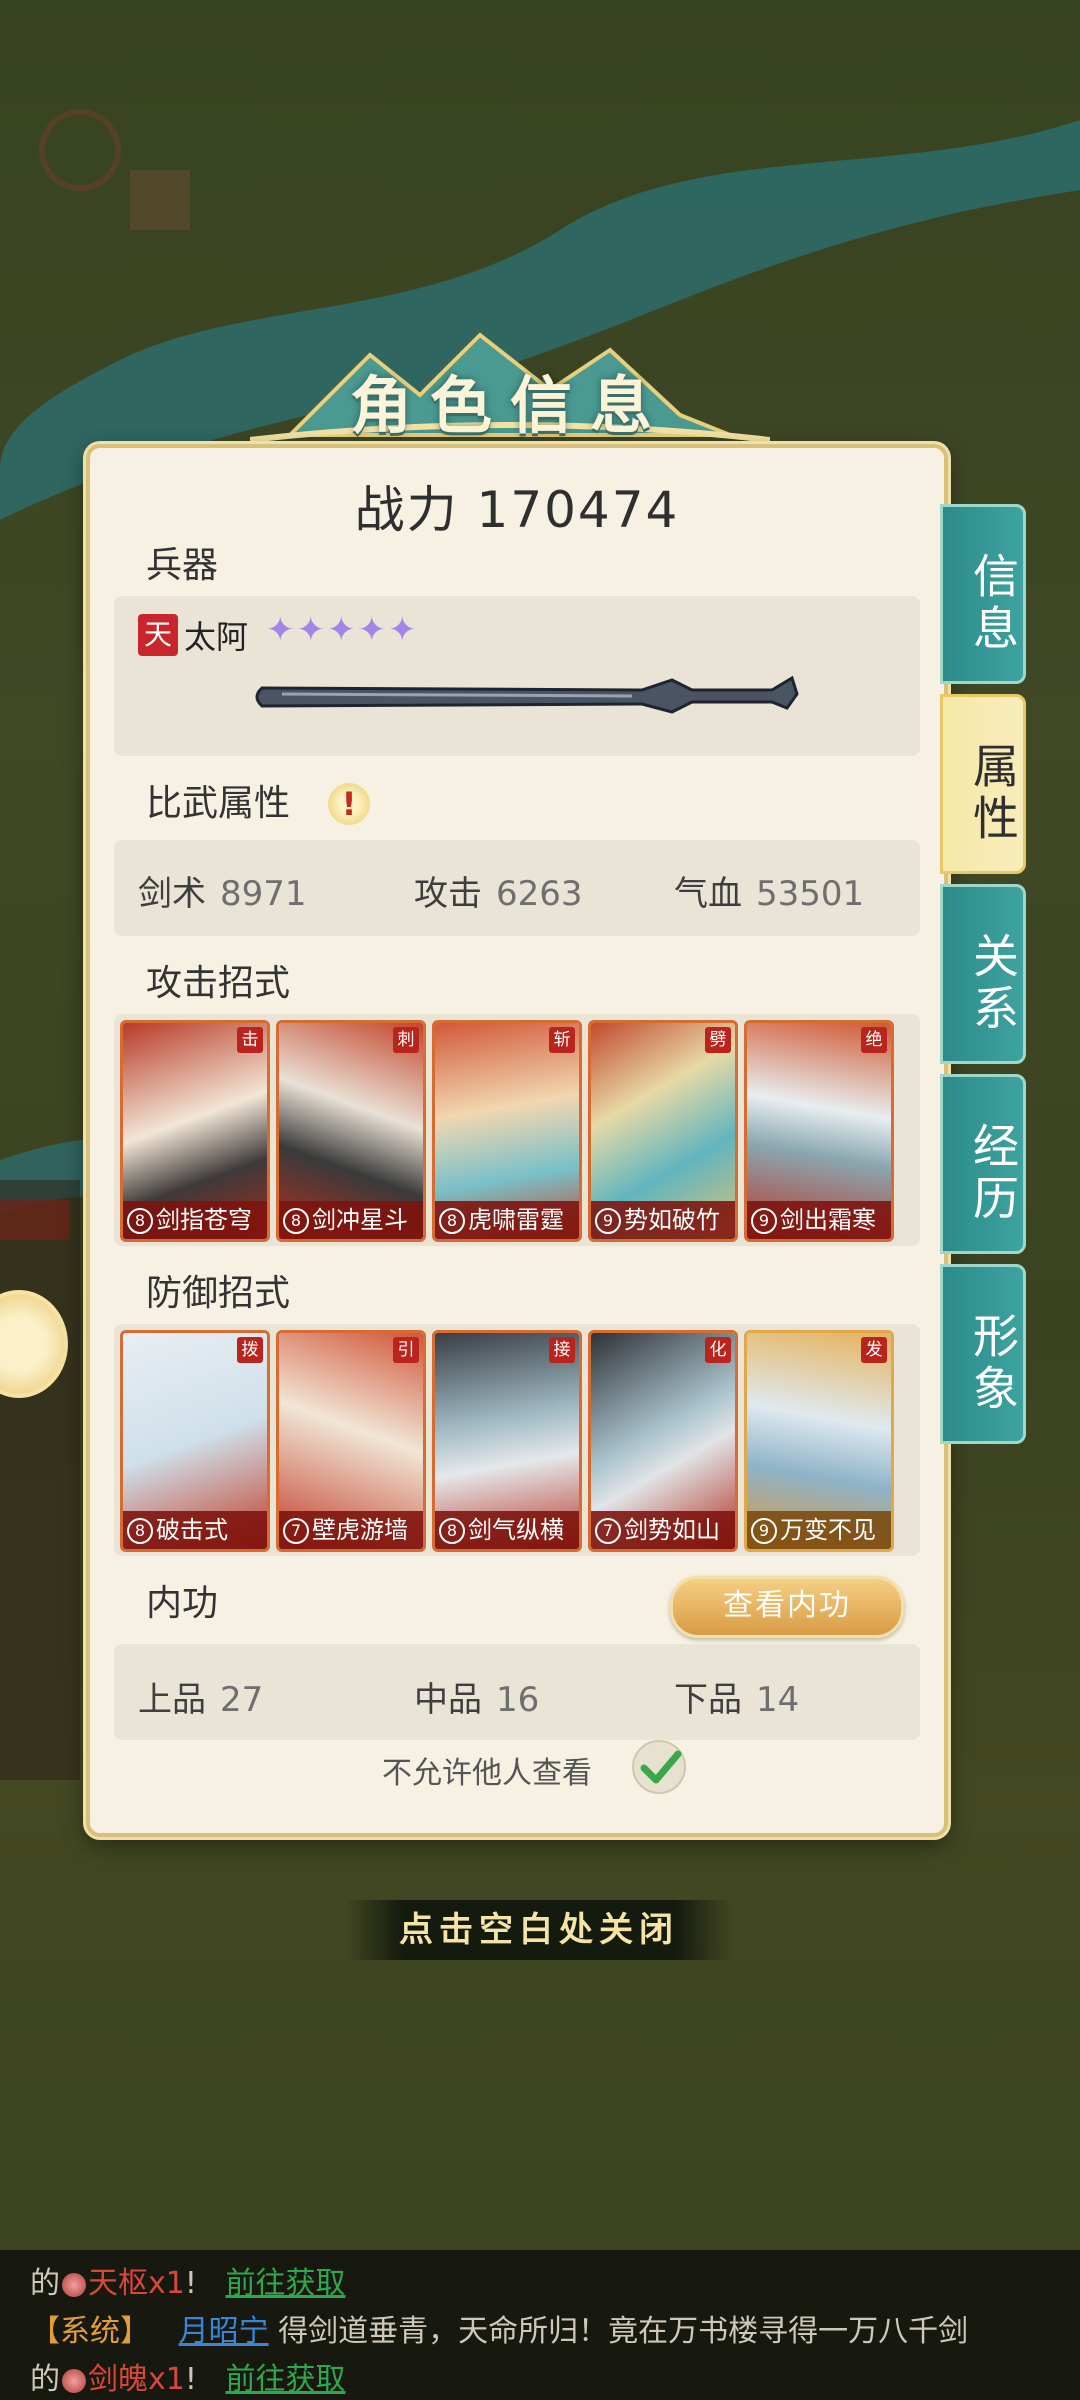  What do you see at coordinates (983, 594) in the screenshot?
I see `tab-info: 信息` at bounding box center [983, 594].